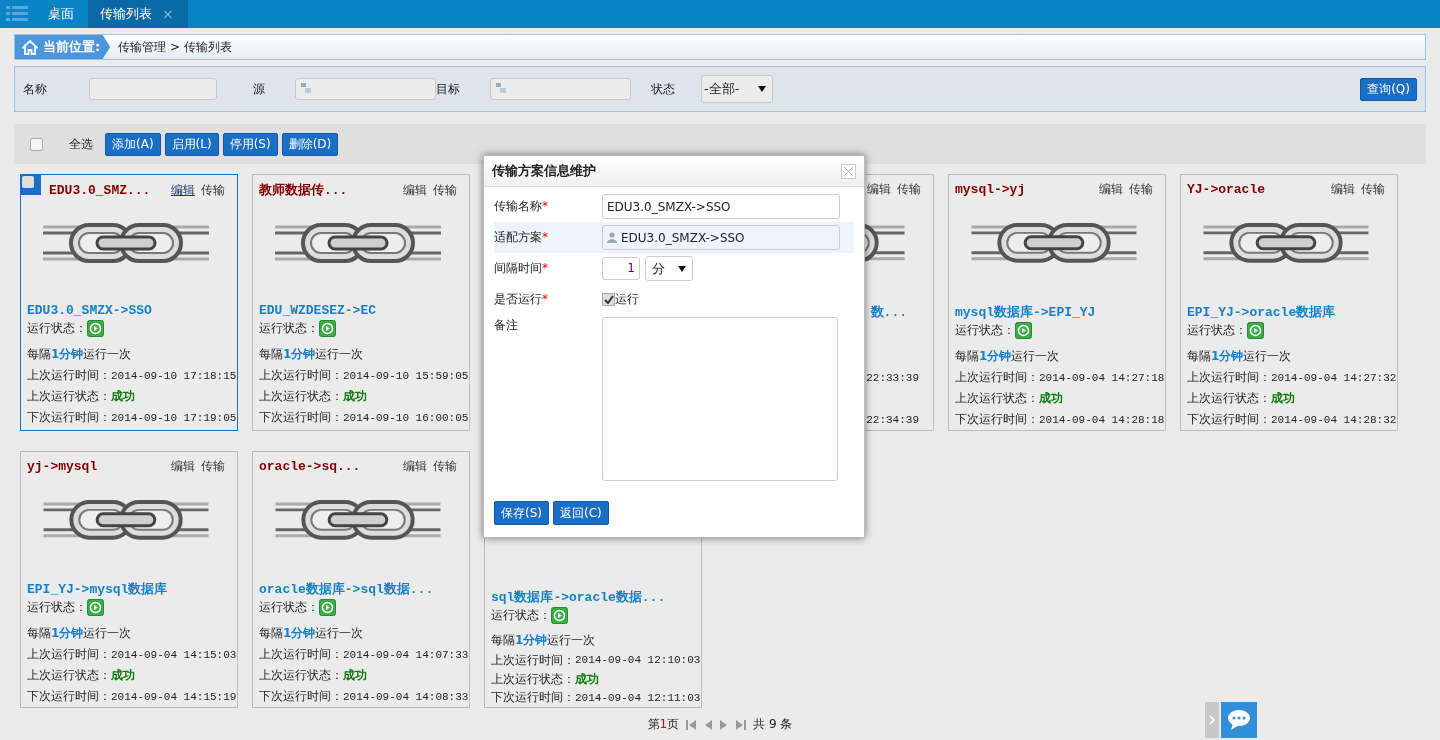  Describe the element at coordinates (721, 237) in the screenshot. I see `plan-field: EDU3.0_SMZX->SSO` at that location.